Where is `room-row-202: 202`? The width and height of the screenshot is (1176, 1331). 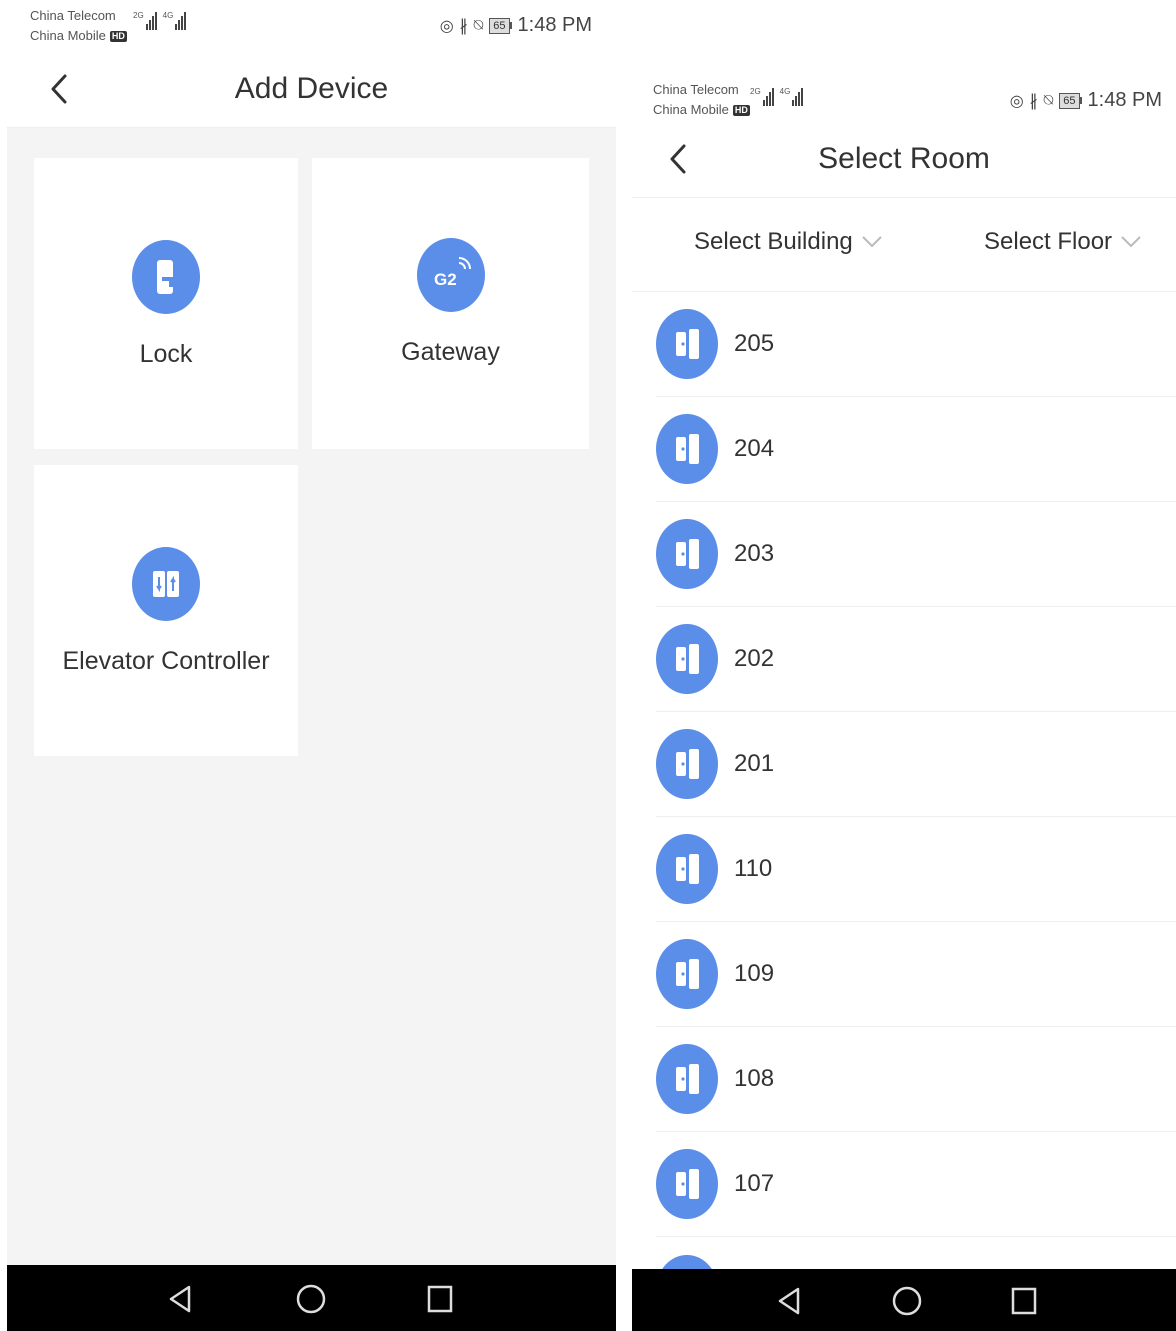 room-row-202: 202 is located at coordinates (916, 659).